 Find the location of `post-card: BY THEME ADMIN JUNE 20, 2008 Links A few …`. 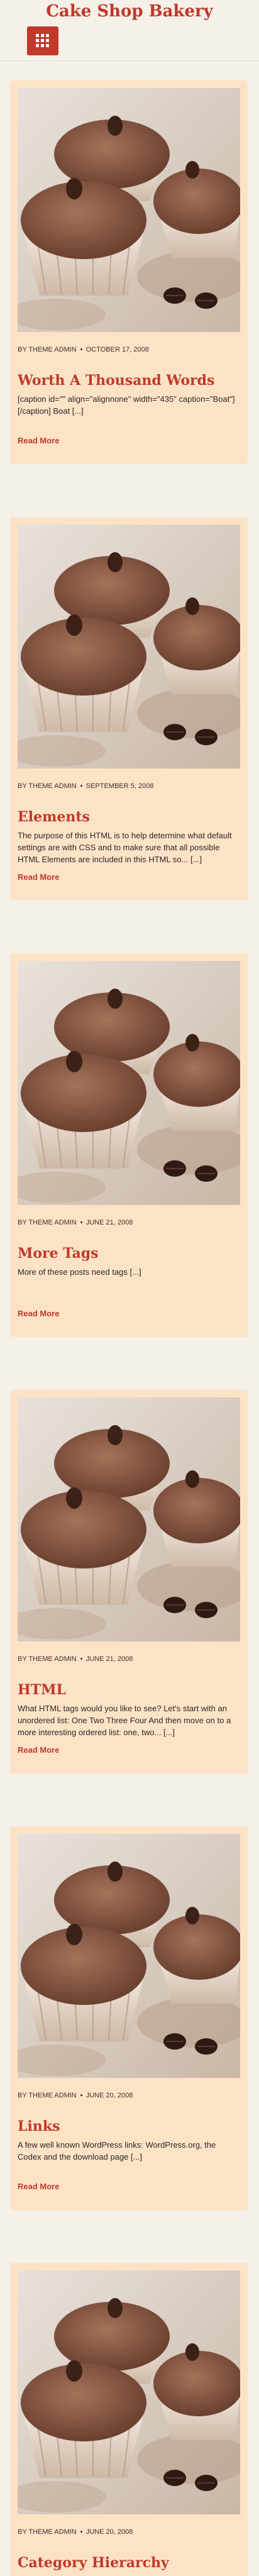

post-card: BY THEME ADMIN JUNE 20, 2008 Links A few … is located at coordinates (129, 2018).